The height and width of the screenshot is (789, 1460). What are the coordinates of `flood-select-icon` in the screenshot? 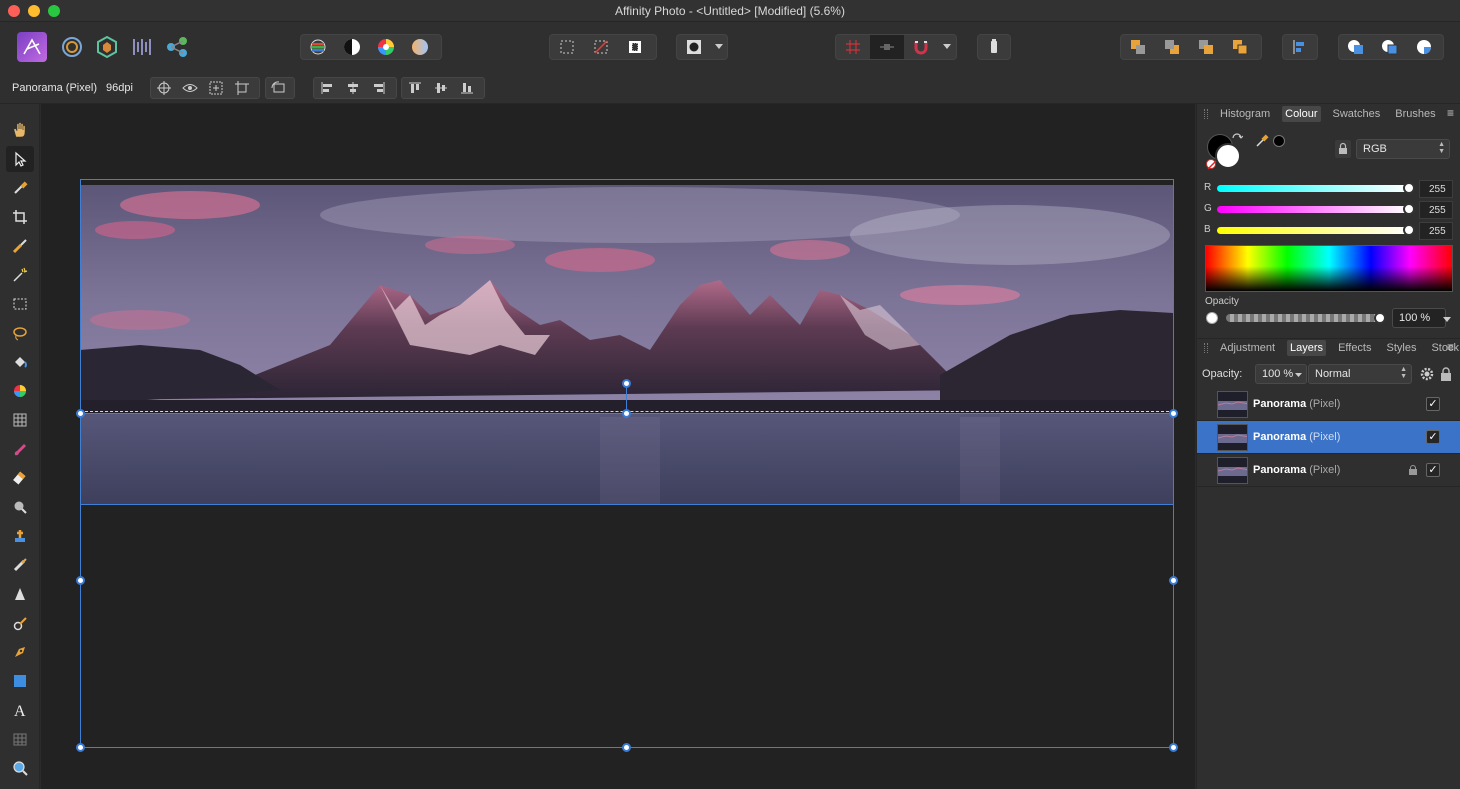 It's located at (20, 275).